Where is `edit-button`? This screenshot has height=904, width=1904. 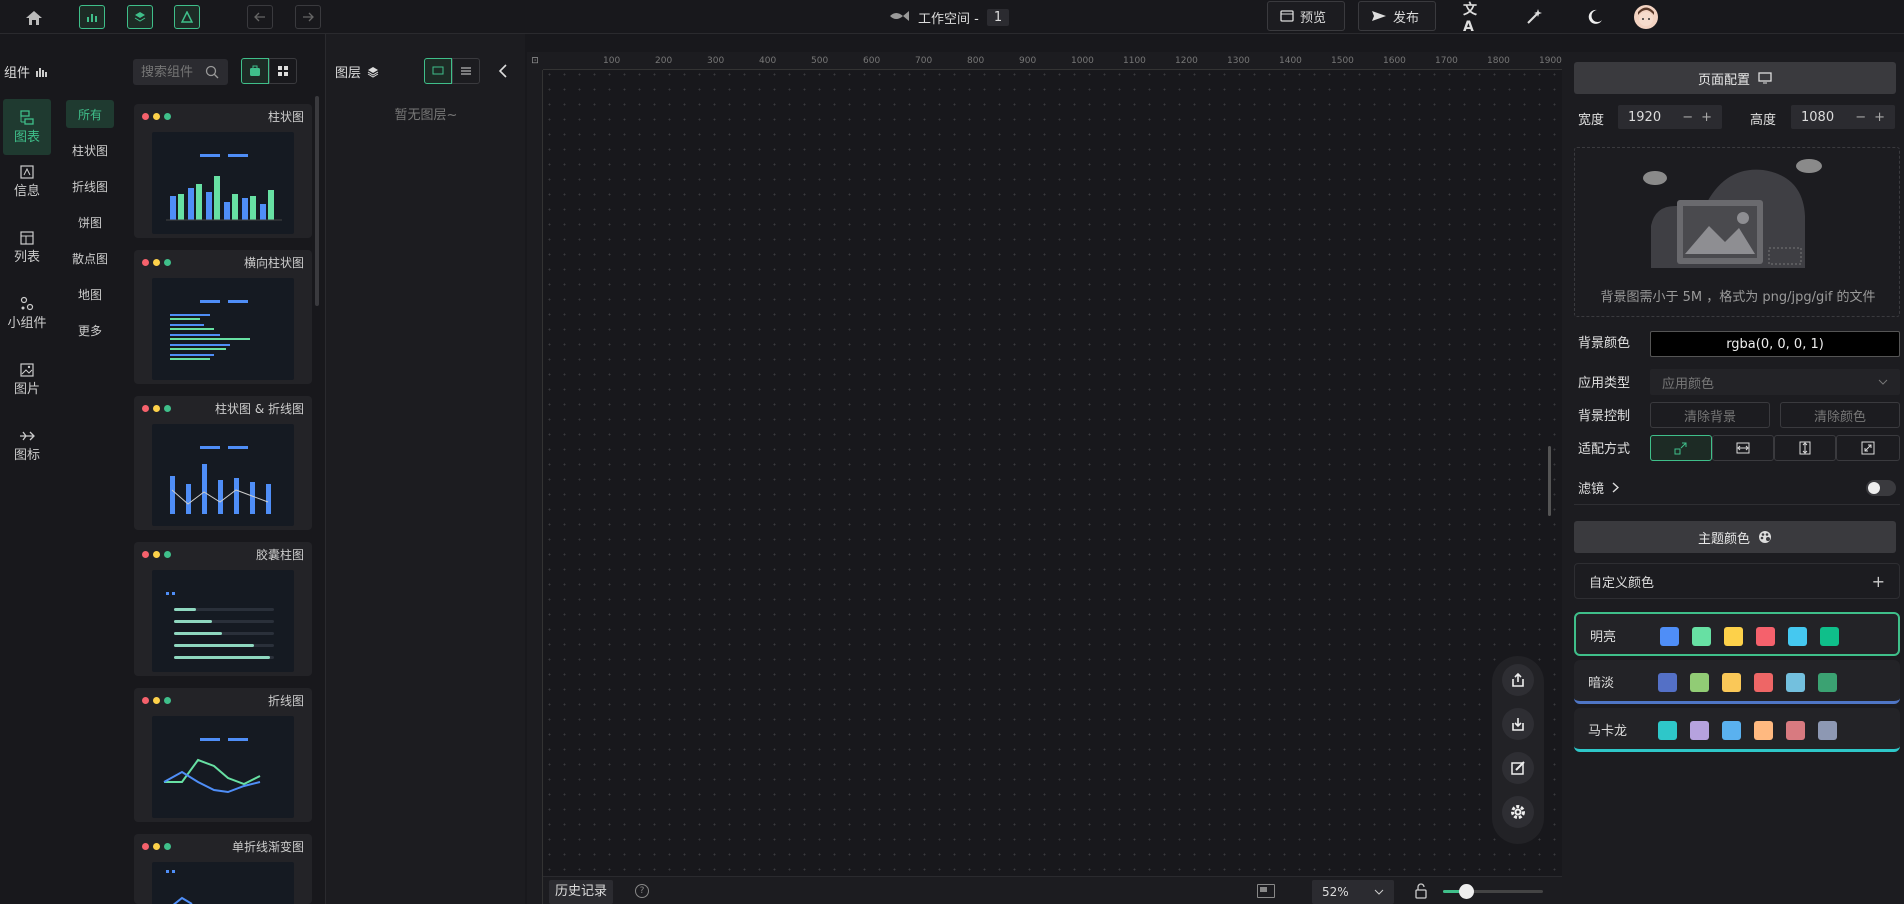
edit-button is located at coordinates (1518, 768).